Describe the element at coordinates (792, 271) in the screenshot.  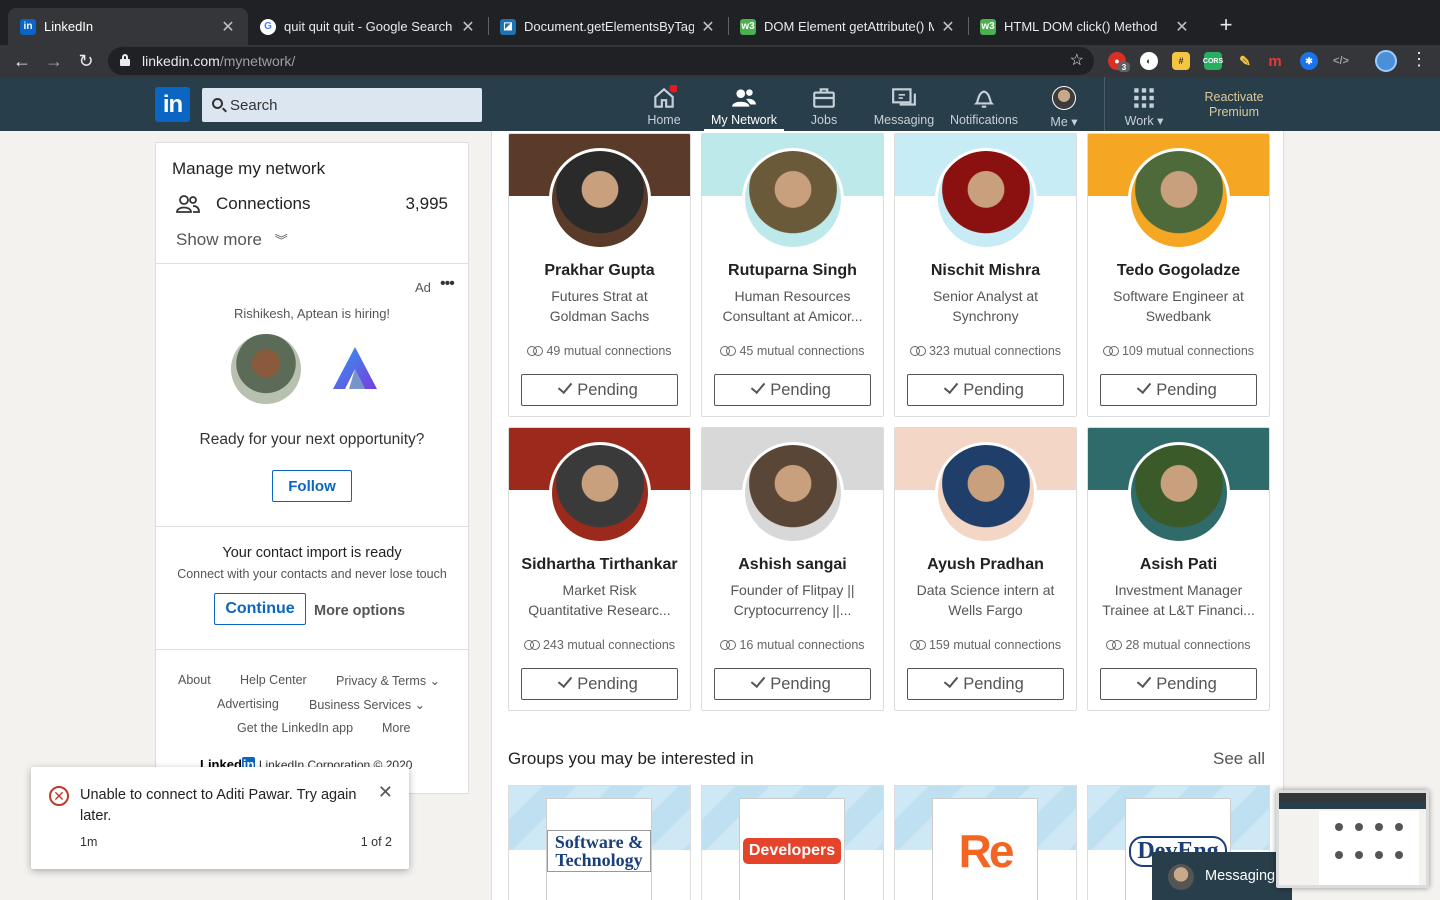
I see `person-name: Rutuparna Singh` at that location.